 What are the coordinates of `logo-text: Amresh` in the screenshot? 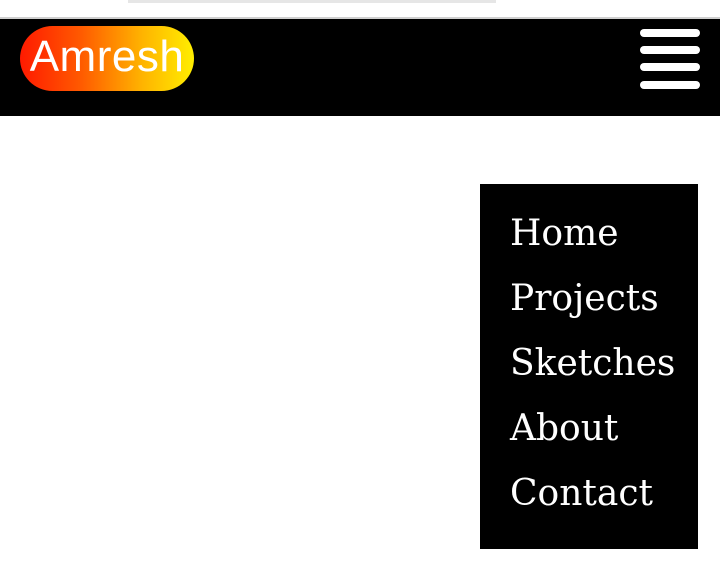 It's located at (107, 56).